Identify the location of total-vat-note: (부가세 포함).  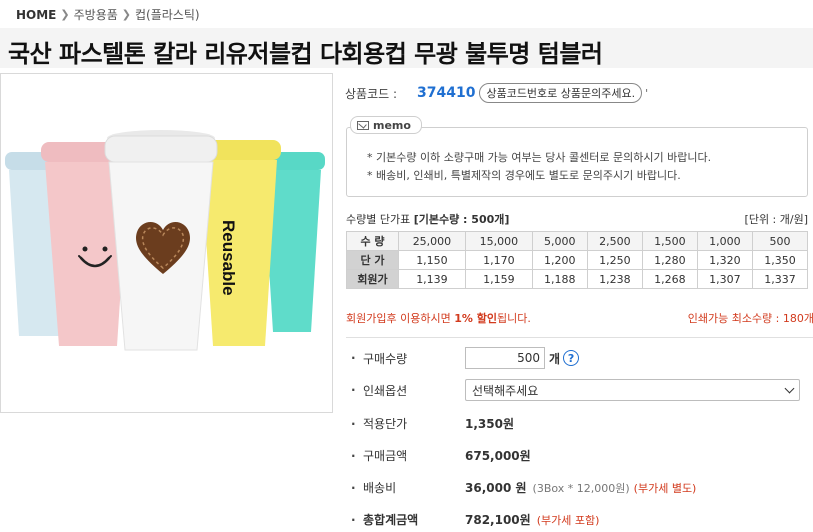
(568, 520).